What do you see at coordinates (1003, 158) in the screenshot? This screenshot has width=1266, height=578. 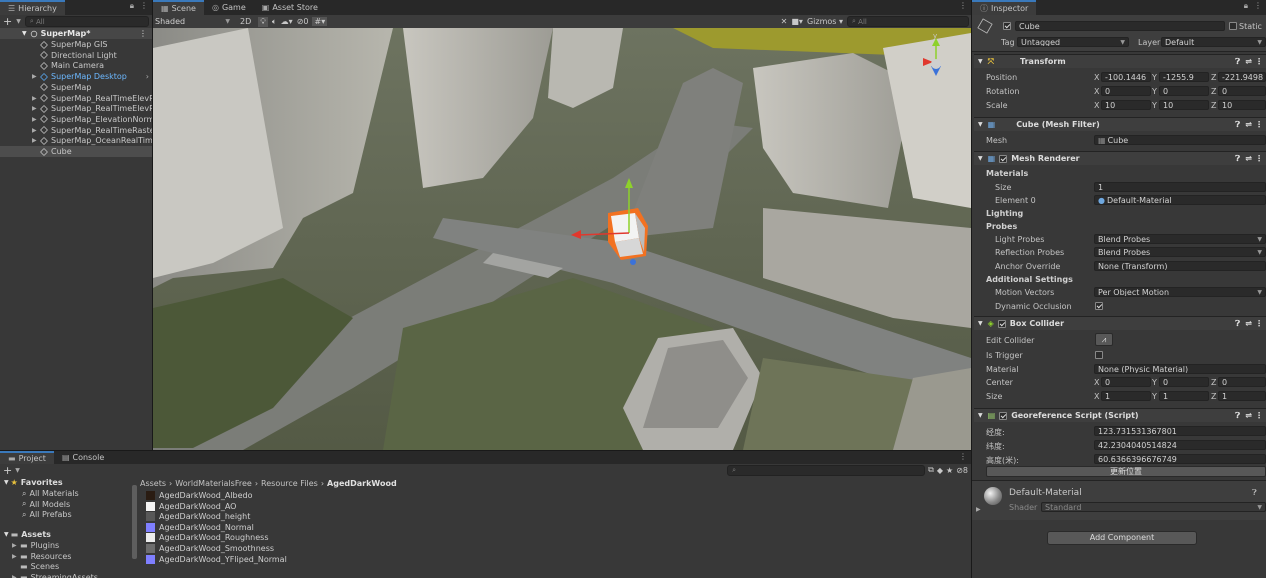 I see `mesh-renderer-checkbox` at bounding box center [1003, 158].